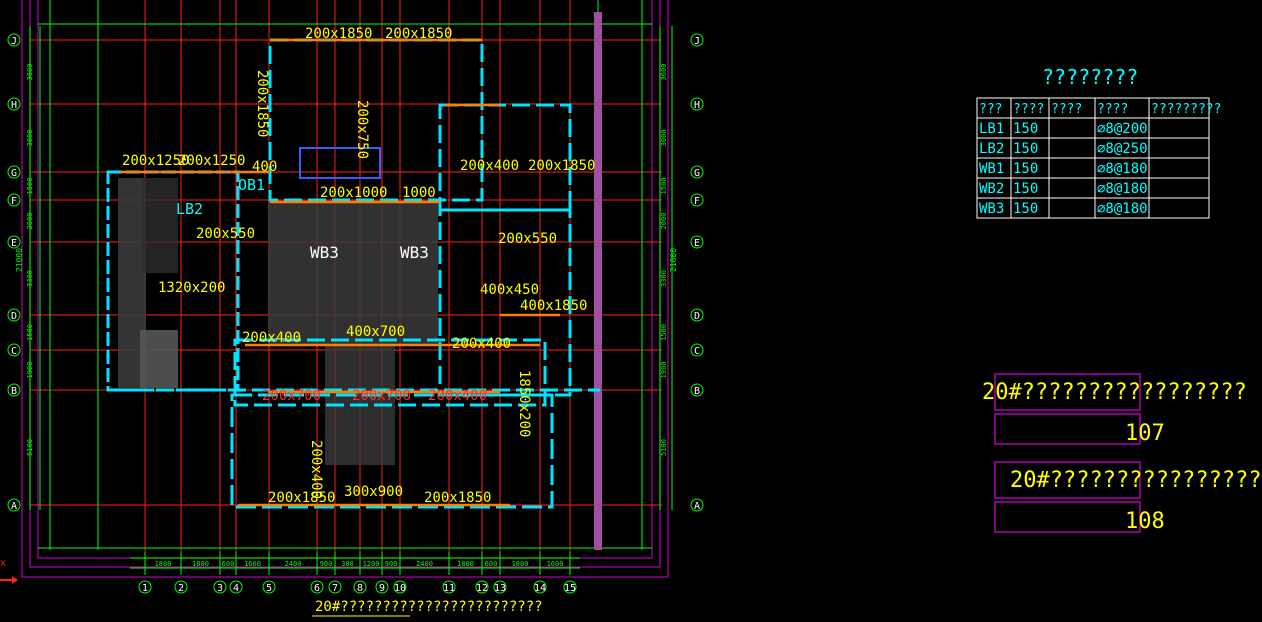  Describe the element at coordinates (419, 193) in the screenshot. I see `beam-label: 1000` at that location.